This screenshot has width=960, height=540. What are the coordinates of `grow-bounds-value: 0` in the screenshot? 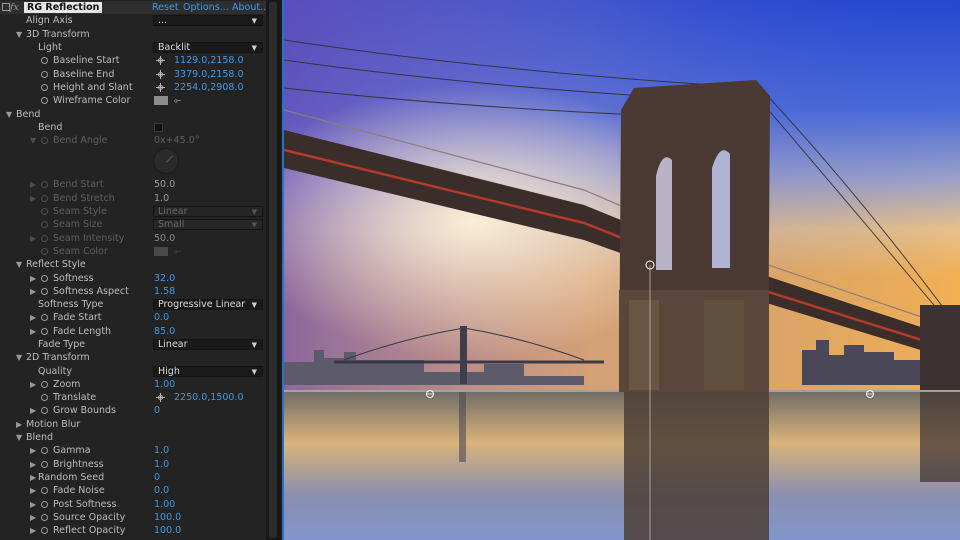 It's located at (157, 410).